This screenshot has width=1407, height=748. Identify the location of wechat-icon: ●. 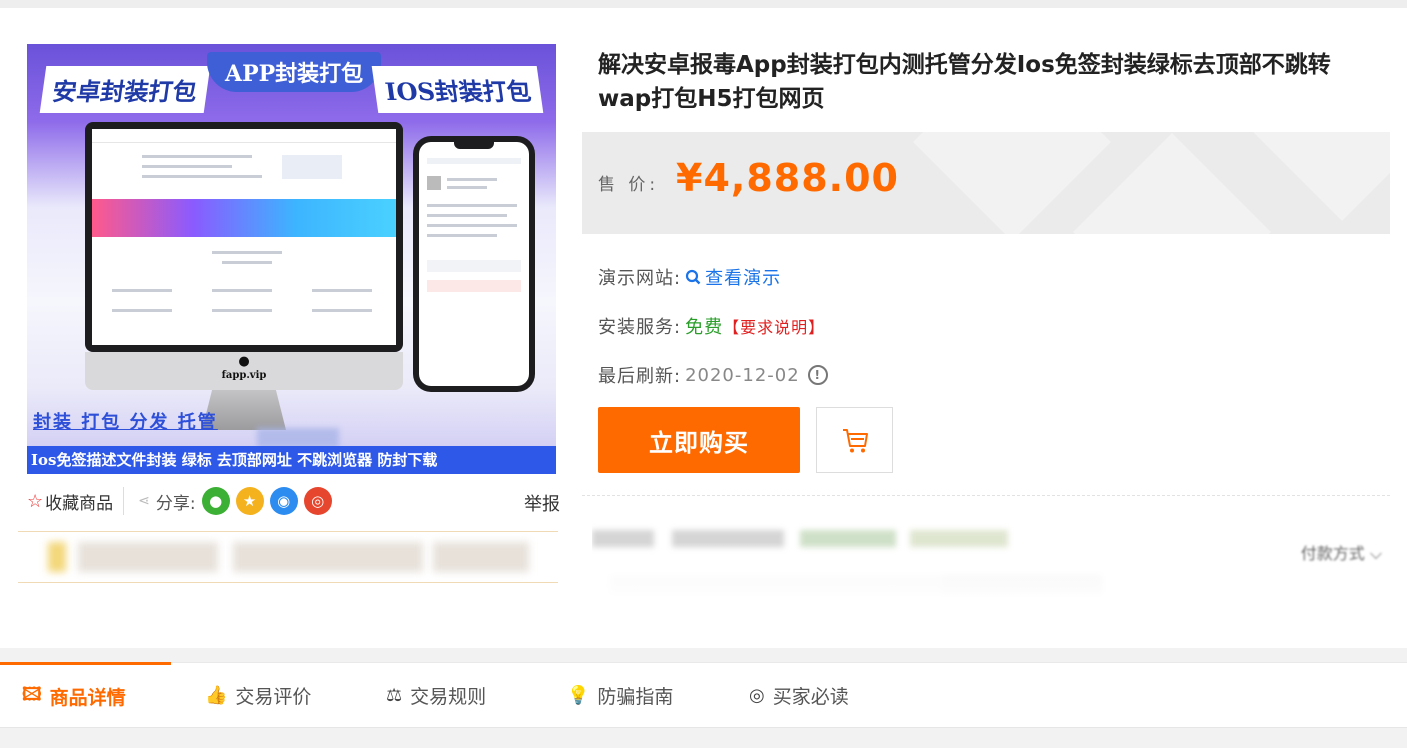
(215, 501).